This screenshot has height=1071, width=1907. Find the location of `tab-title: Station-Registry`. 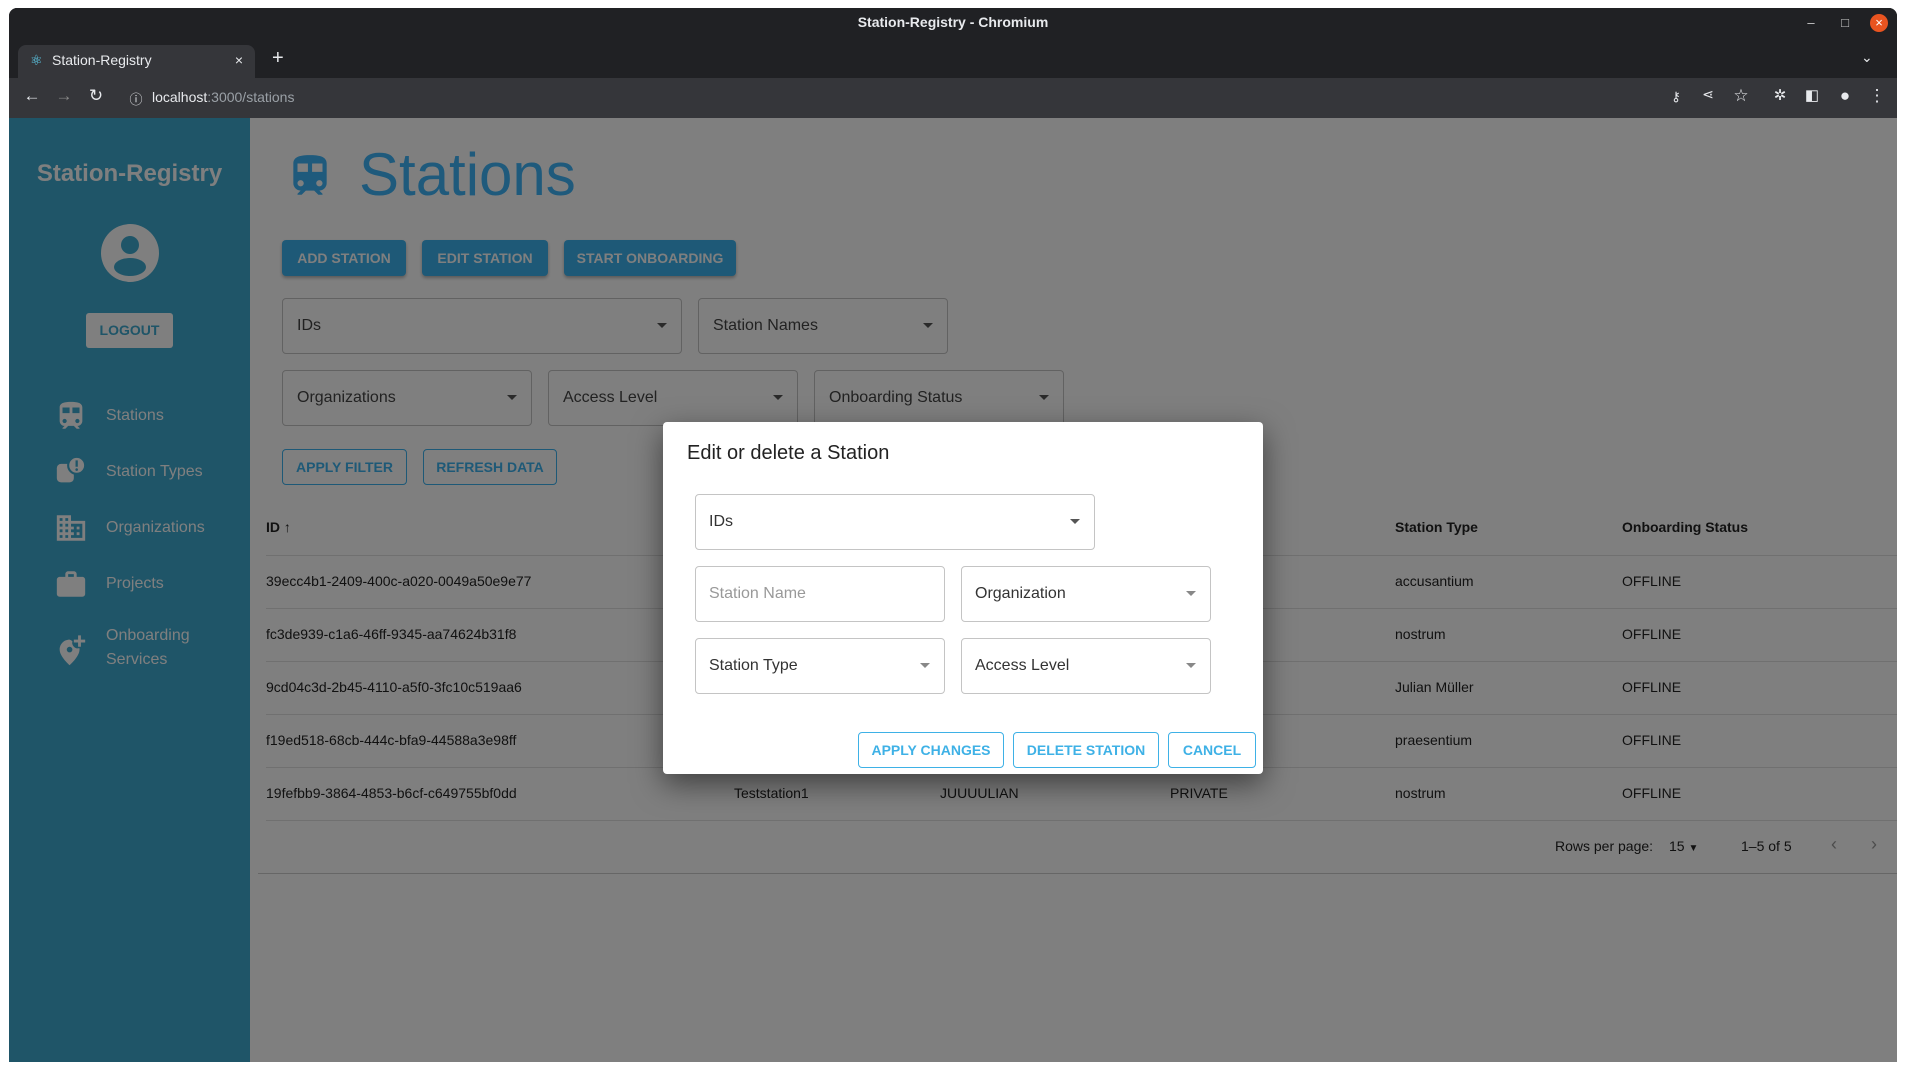

tab-title: Station-Registry is located at coordinates (102, 60).